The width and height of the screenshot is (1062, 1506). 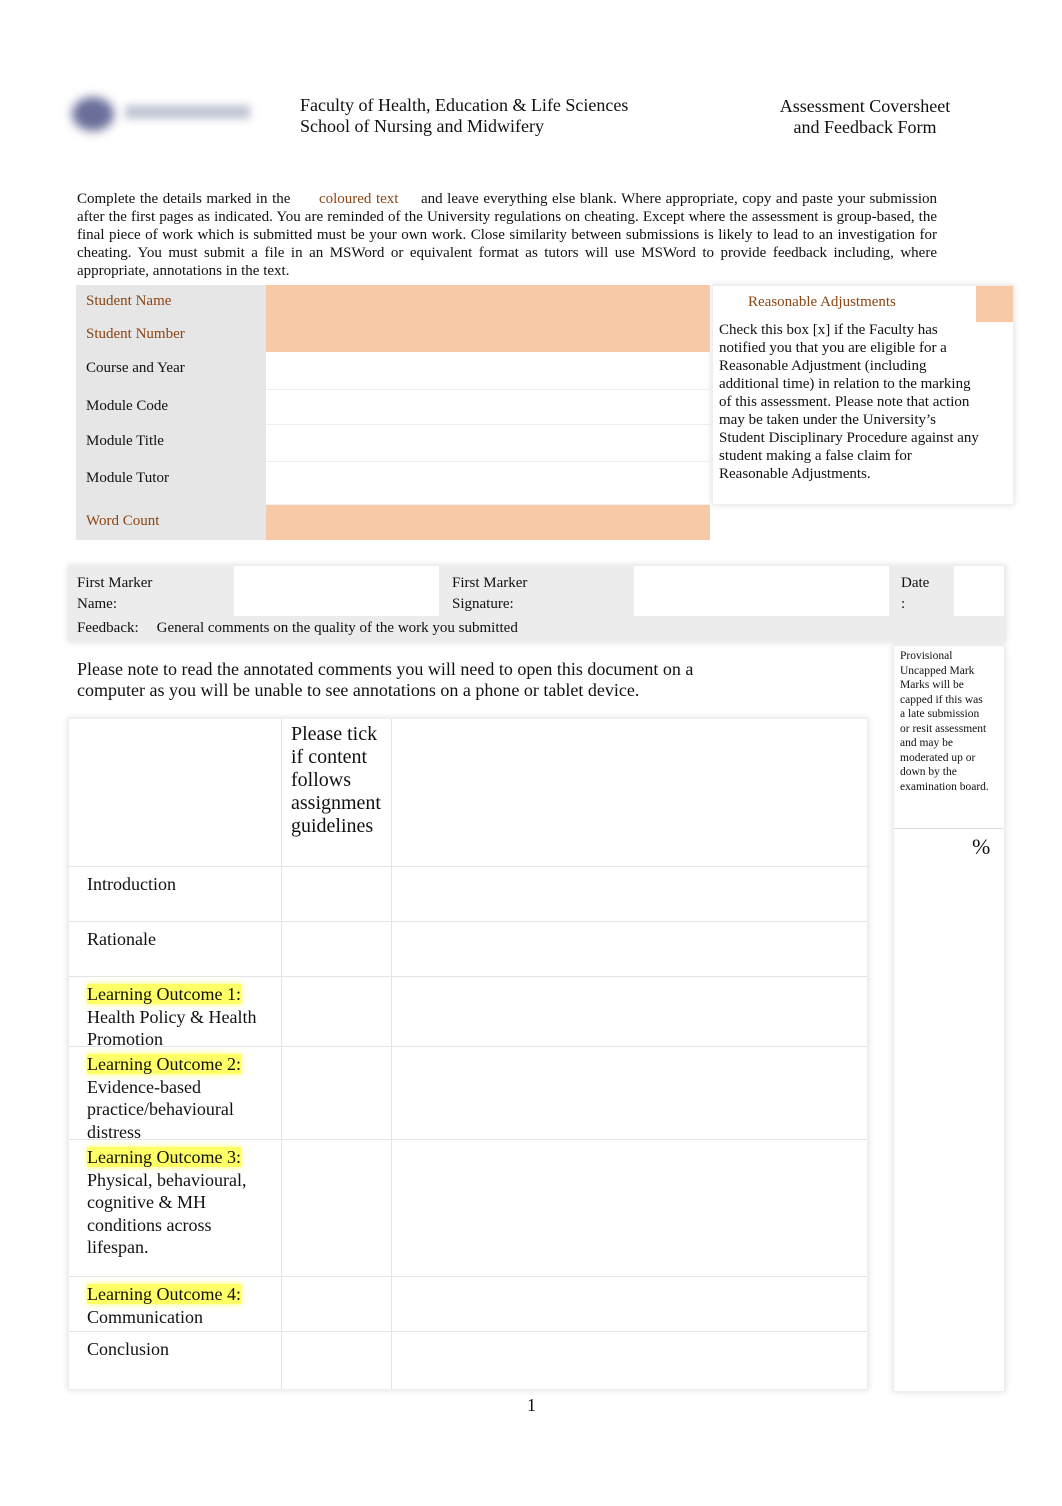 What do you see at coordinates (994, 304) in the screenshot?
I see `reasonable-adjustments-checkbox` at bounding box center [994, 304].